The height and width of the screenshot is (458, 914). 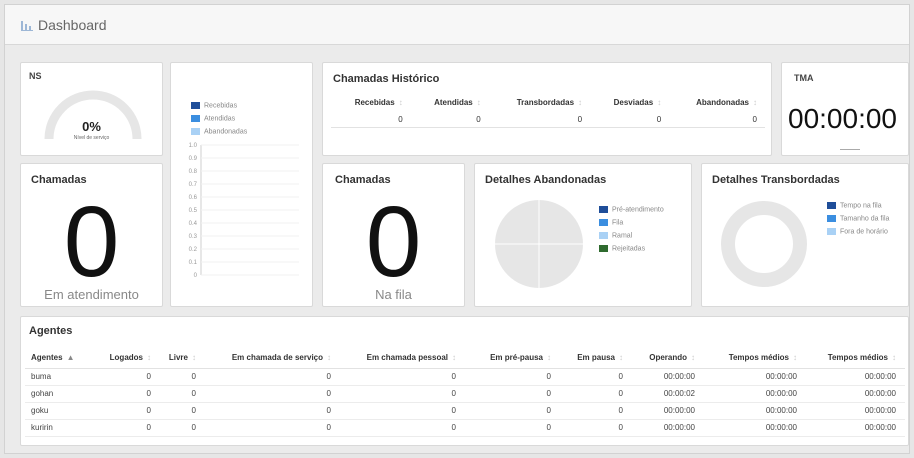 What do you see at coordinates (548, 119) in the screenshot?
I see `historico-row: 0 0 0 0 0` at bounding box center [548, 119].